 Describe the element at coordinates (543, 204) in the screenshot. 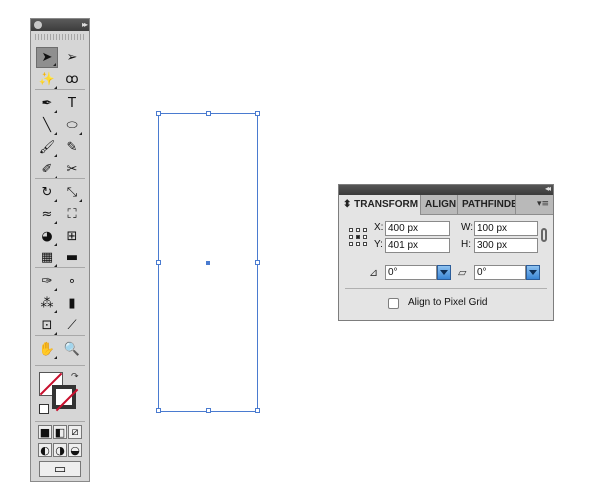

I see `panel-menu-icon: ▾≡` at that location.